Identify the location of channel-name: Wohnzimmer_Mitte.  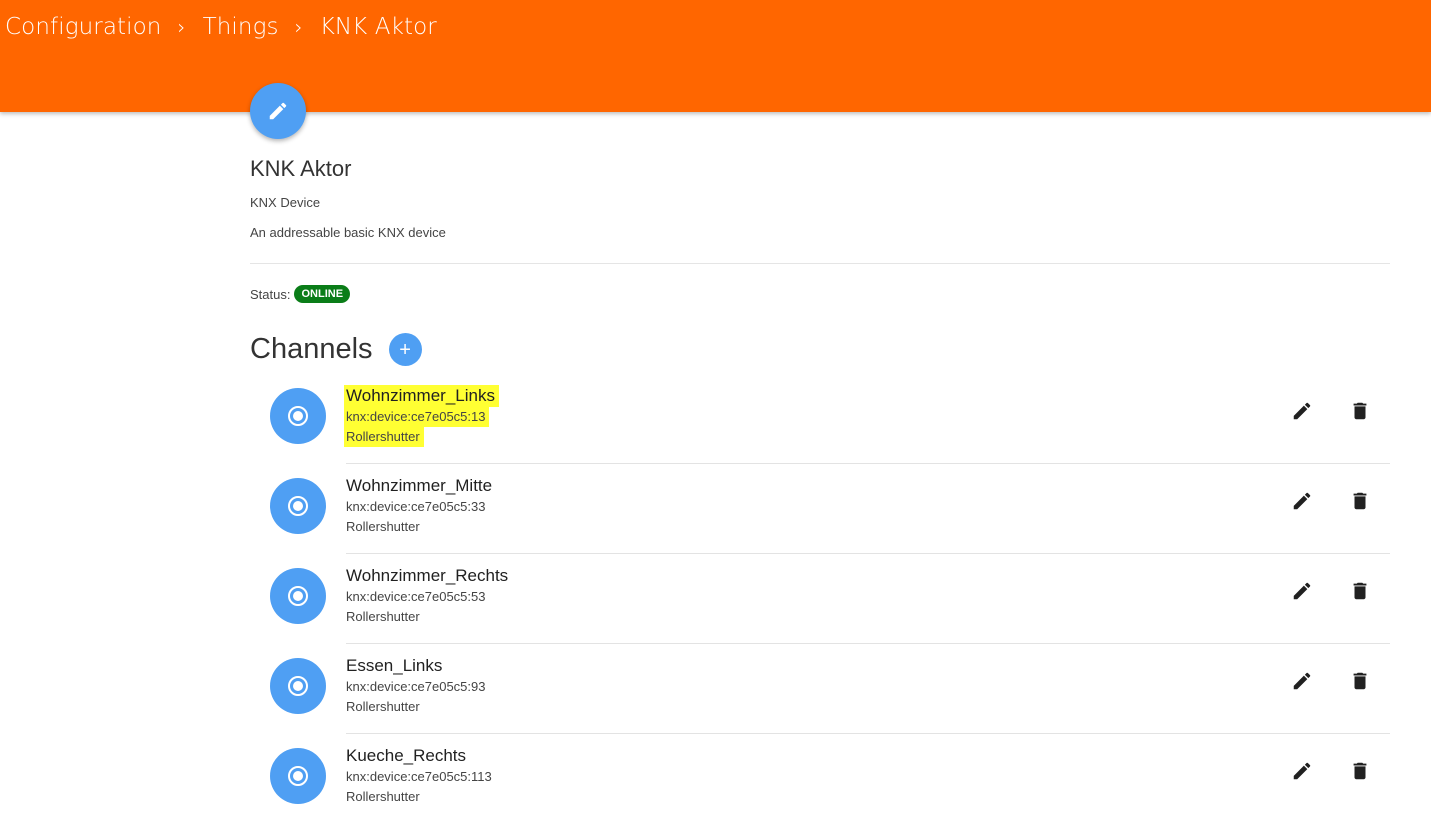
(419, 485).